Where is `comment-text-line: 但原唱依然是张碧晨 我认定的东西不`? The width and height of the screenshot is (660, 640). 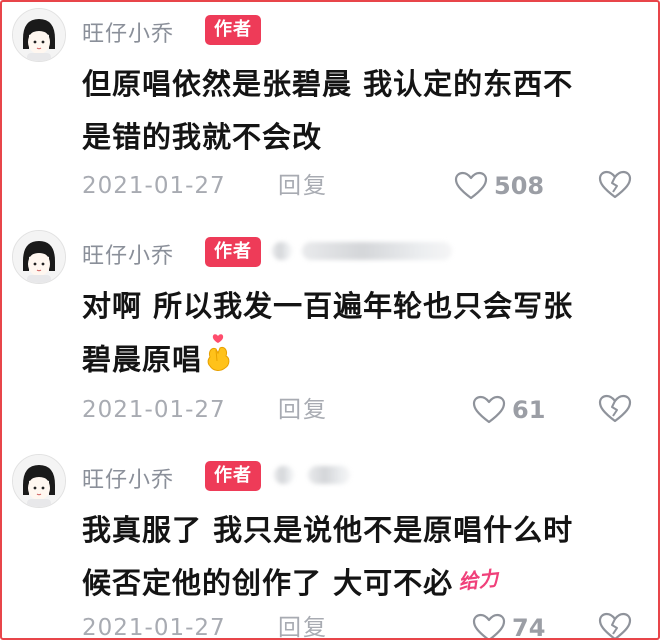 comment-text-line: 但原唱依然是张碧晨 我认定的东西不 is located at coordinates (328, 84).